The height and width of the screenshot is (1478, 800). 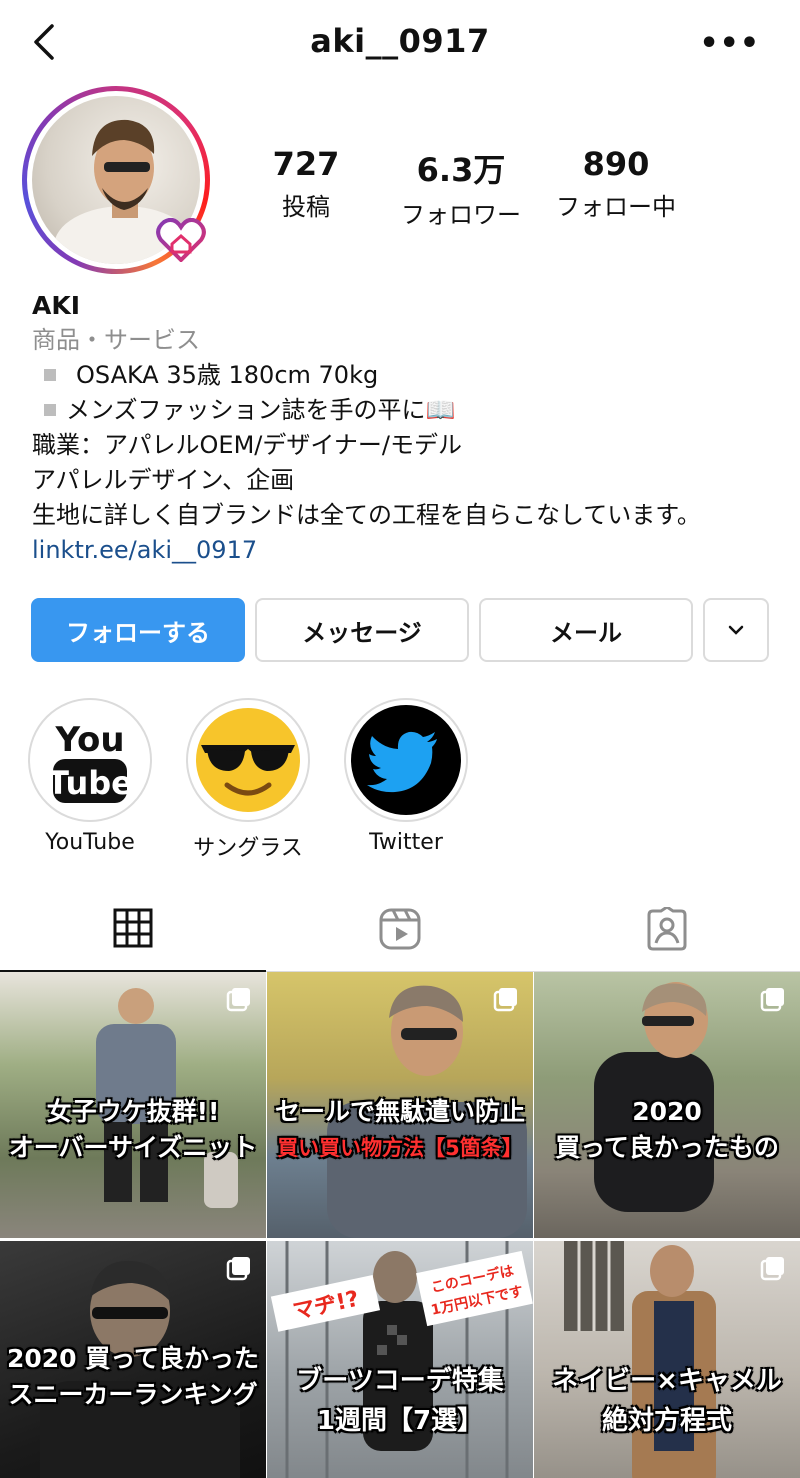 What do you see at coordinates (402, 375) in the screenshot?
I see `bio-line: OSAKA 35歳 180cm 70kg` at bounding box center [402, 375].